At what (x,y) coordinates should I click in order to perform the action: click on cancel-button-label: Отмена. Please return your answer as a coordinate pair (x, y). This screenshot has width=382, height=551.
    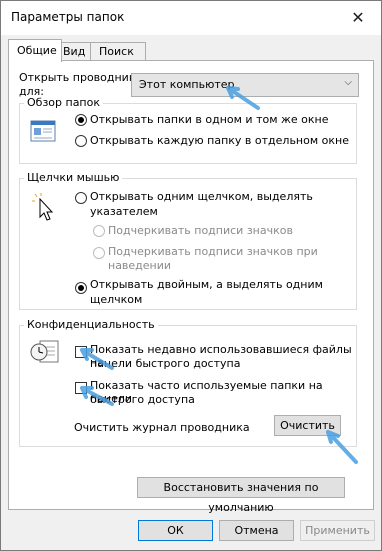
    Looking at the image, I should click on (256, 530).